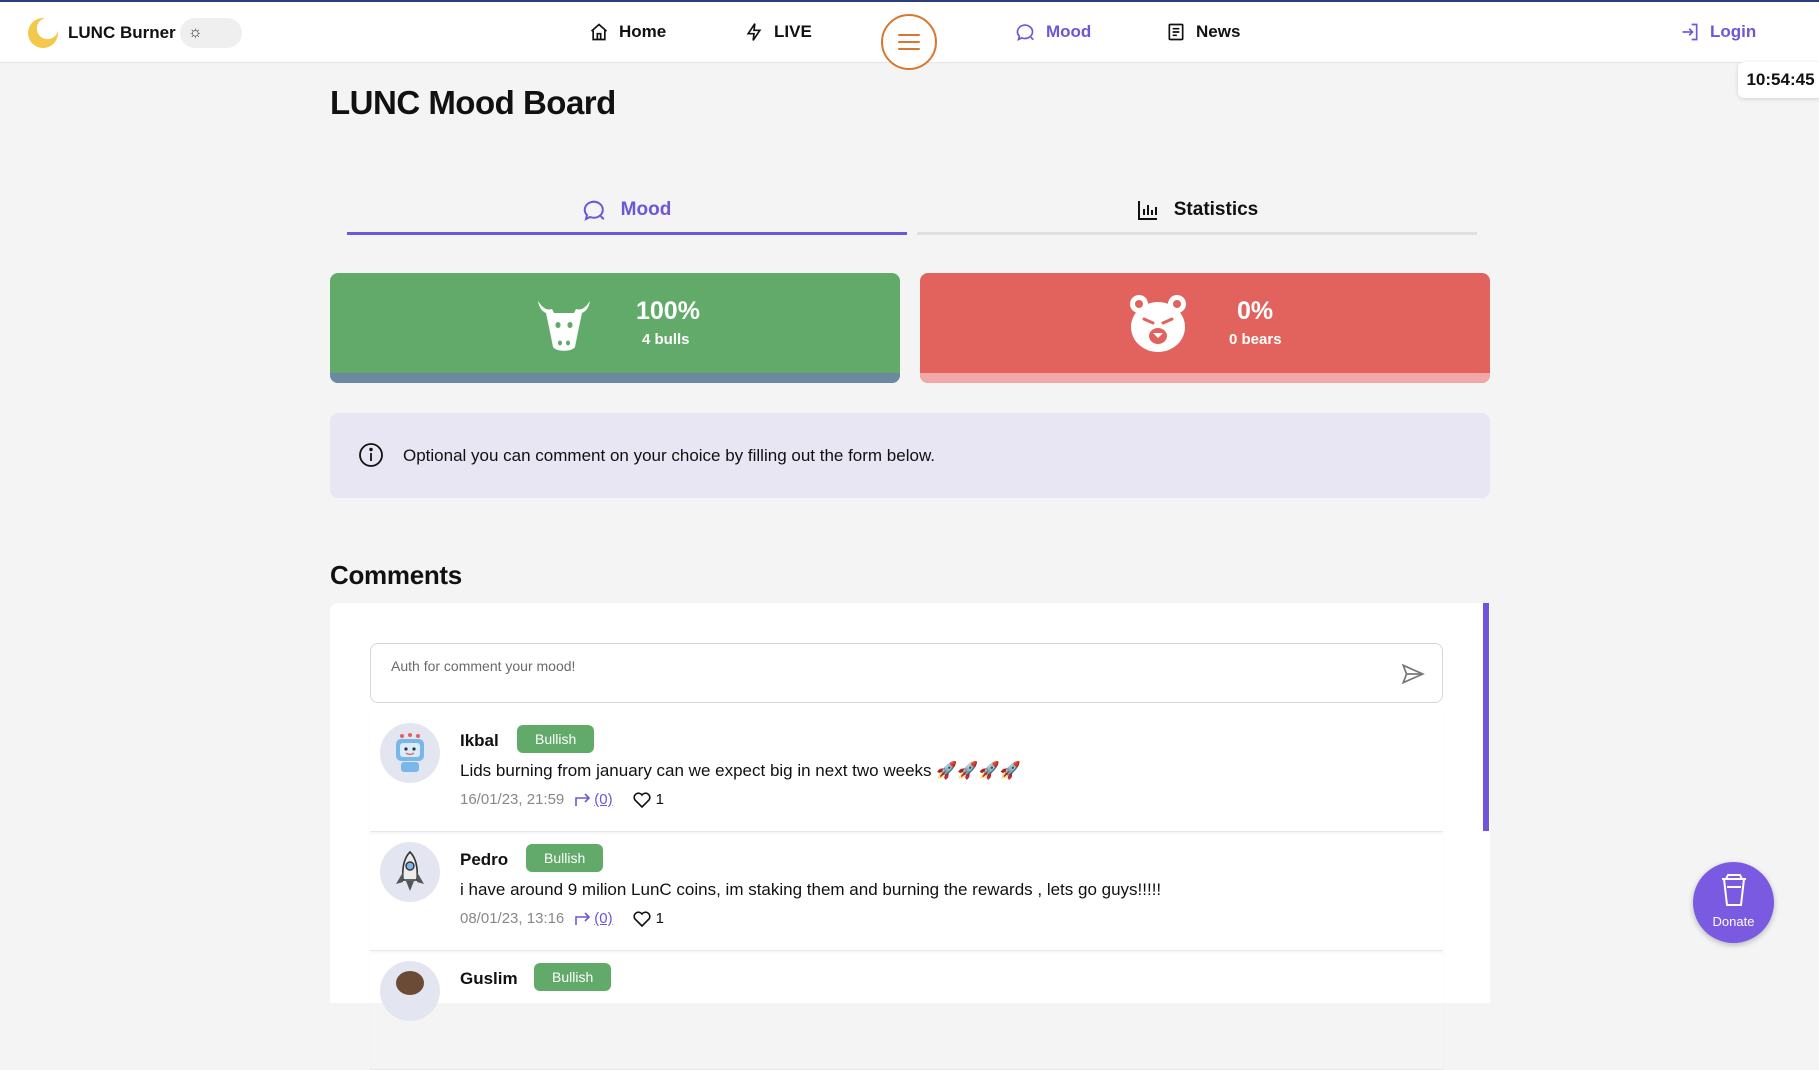 The height and width of the screenshot is (1070, 1819). I want to click on comment-meta: 08/01/23, 13:16 (0) 1, so click(562, 918).